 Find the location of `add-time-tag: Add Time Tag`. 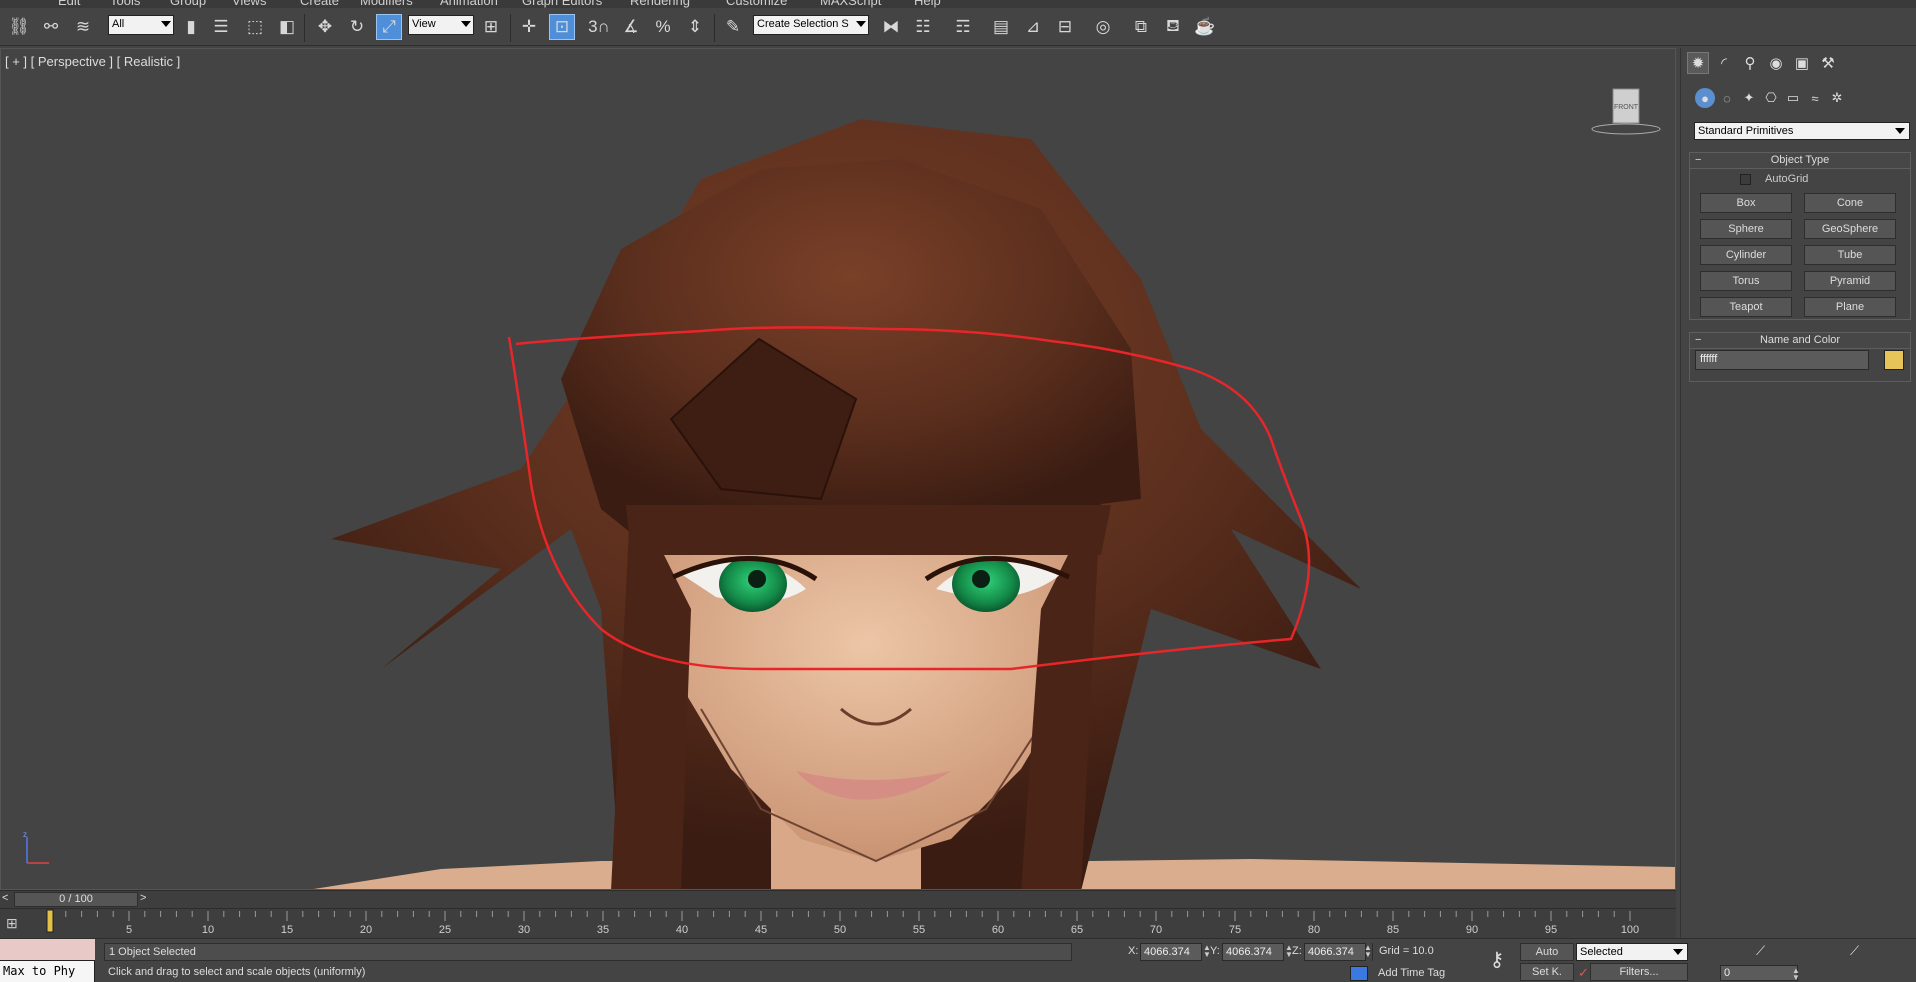

add-time-tag: Add Time Tag is located at coordinates (1411, 973).